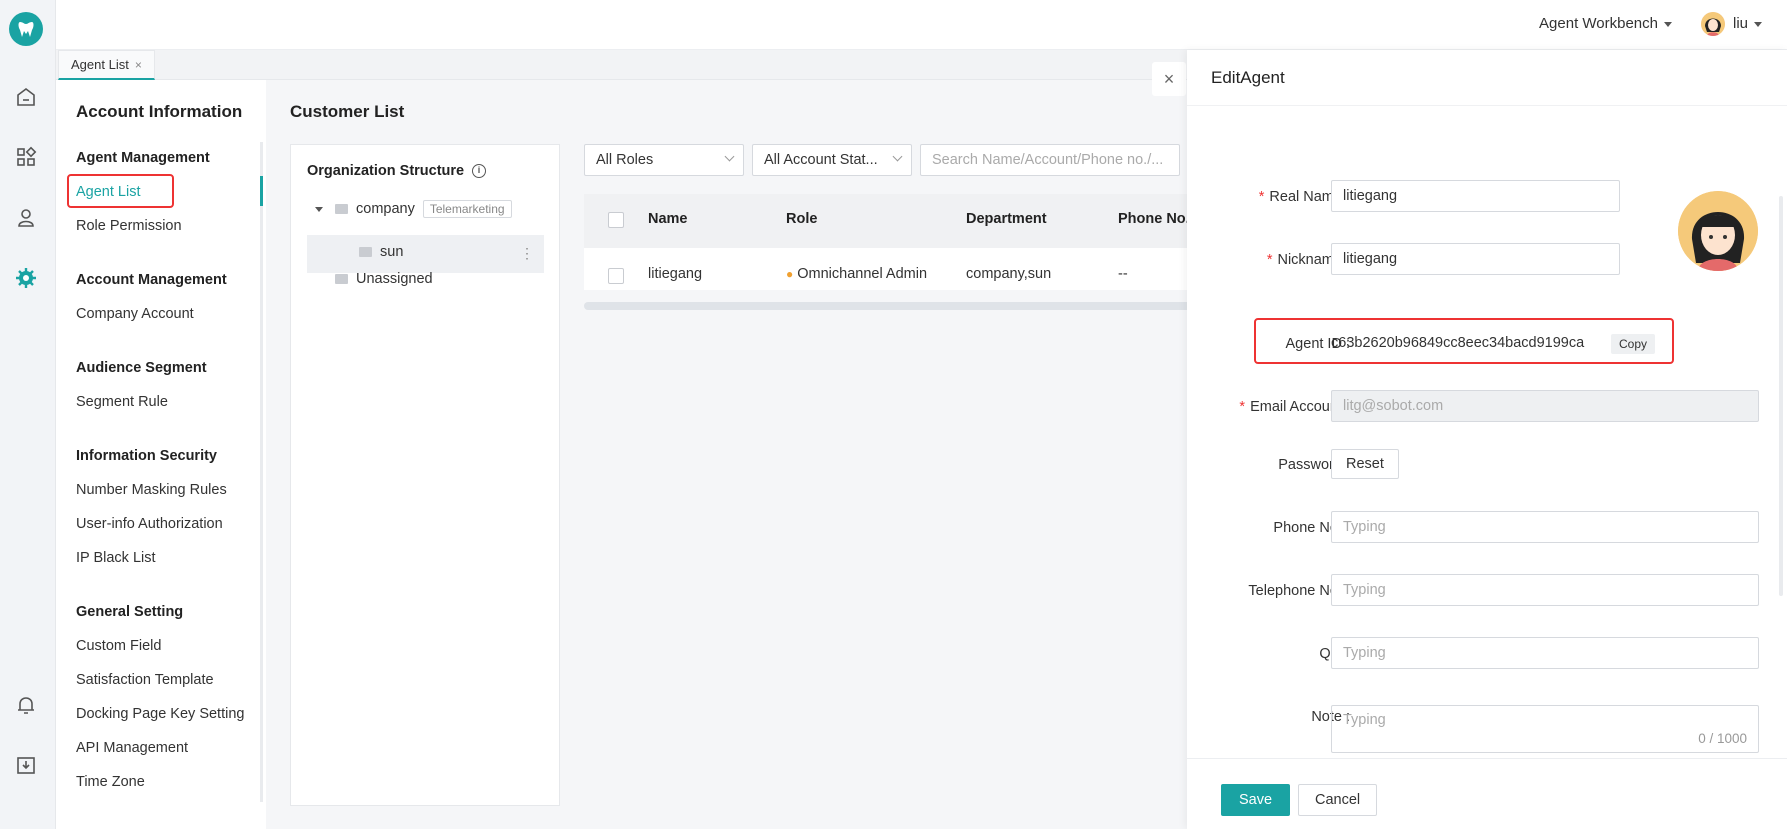  I want to click on select-all-checkbox, so click(616, 220).